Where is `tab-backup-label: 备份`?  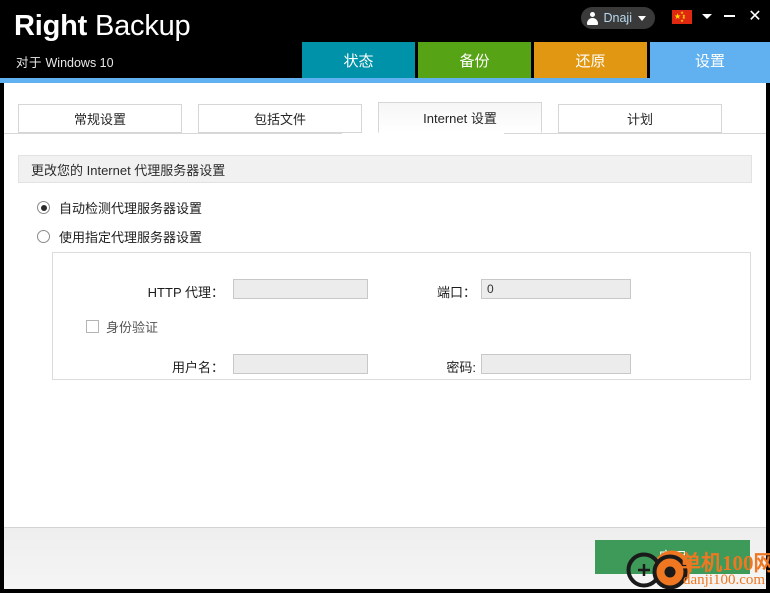 tab-backup-label: 备份 is located at coordinates (474, 61).